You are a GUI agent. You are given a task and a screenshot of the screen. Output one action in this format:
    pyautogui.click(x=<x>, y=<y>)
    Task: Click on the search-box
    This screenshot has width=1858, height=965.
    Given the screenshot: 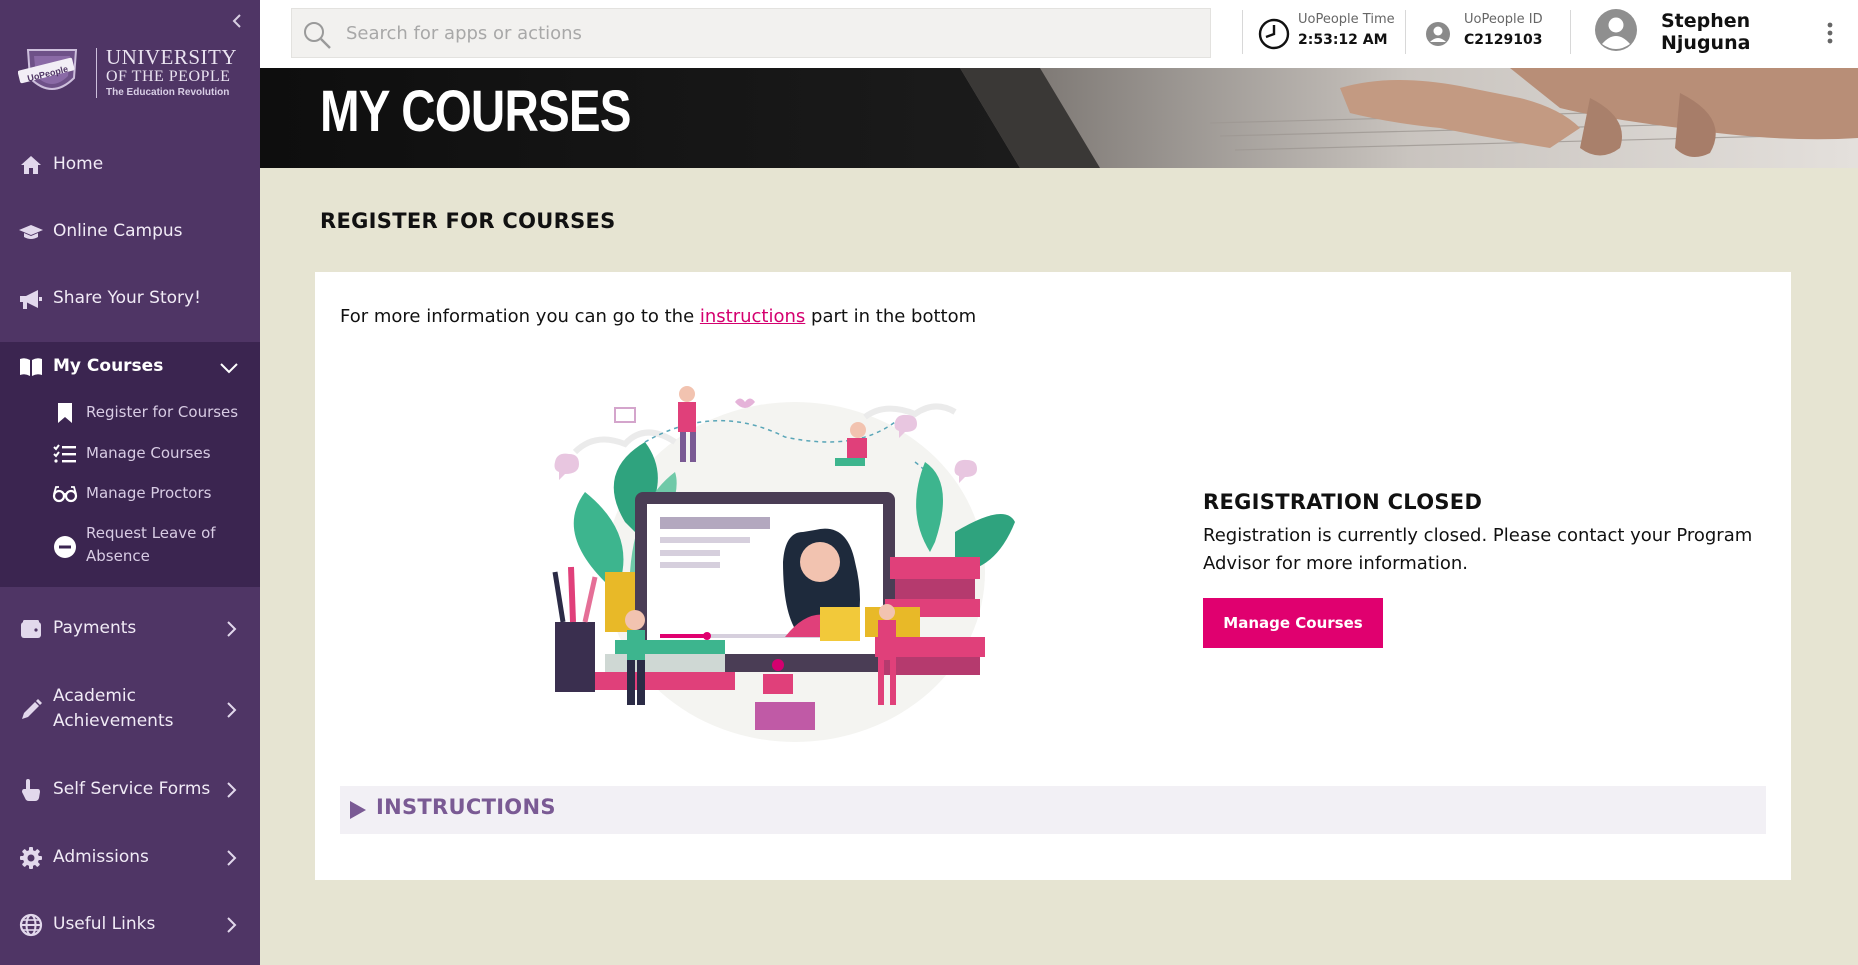 What is the action you would take?
    pyautogui.click(x=751, y=33)
    